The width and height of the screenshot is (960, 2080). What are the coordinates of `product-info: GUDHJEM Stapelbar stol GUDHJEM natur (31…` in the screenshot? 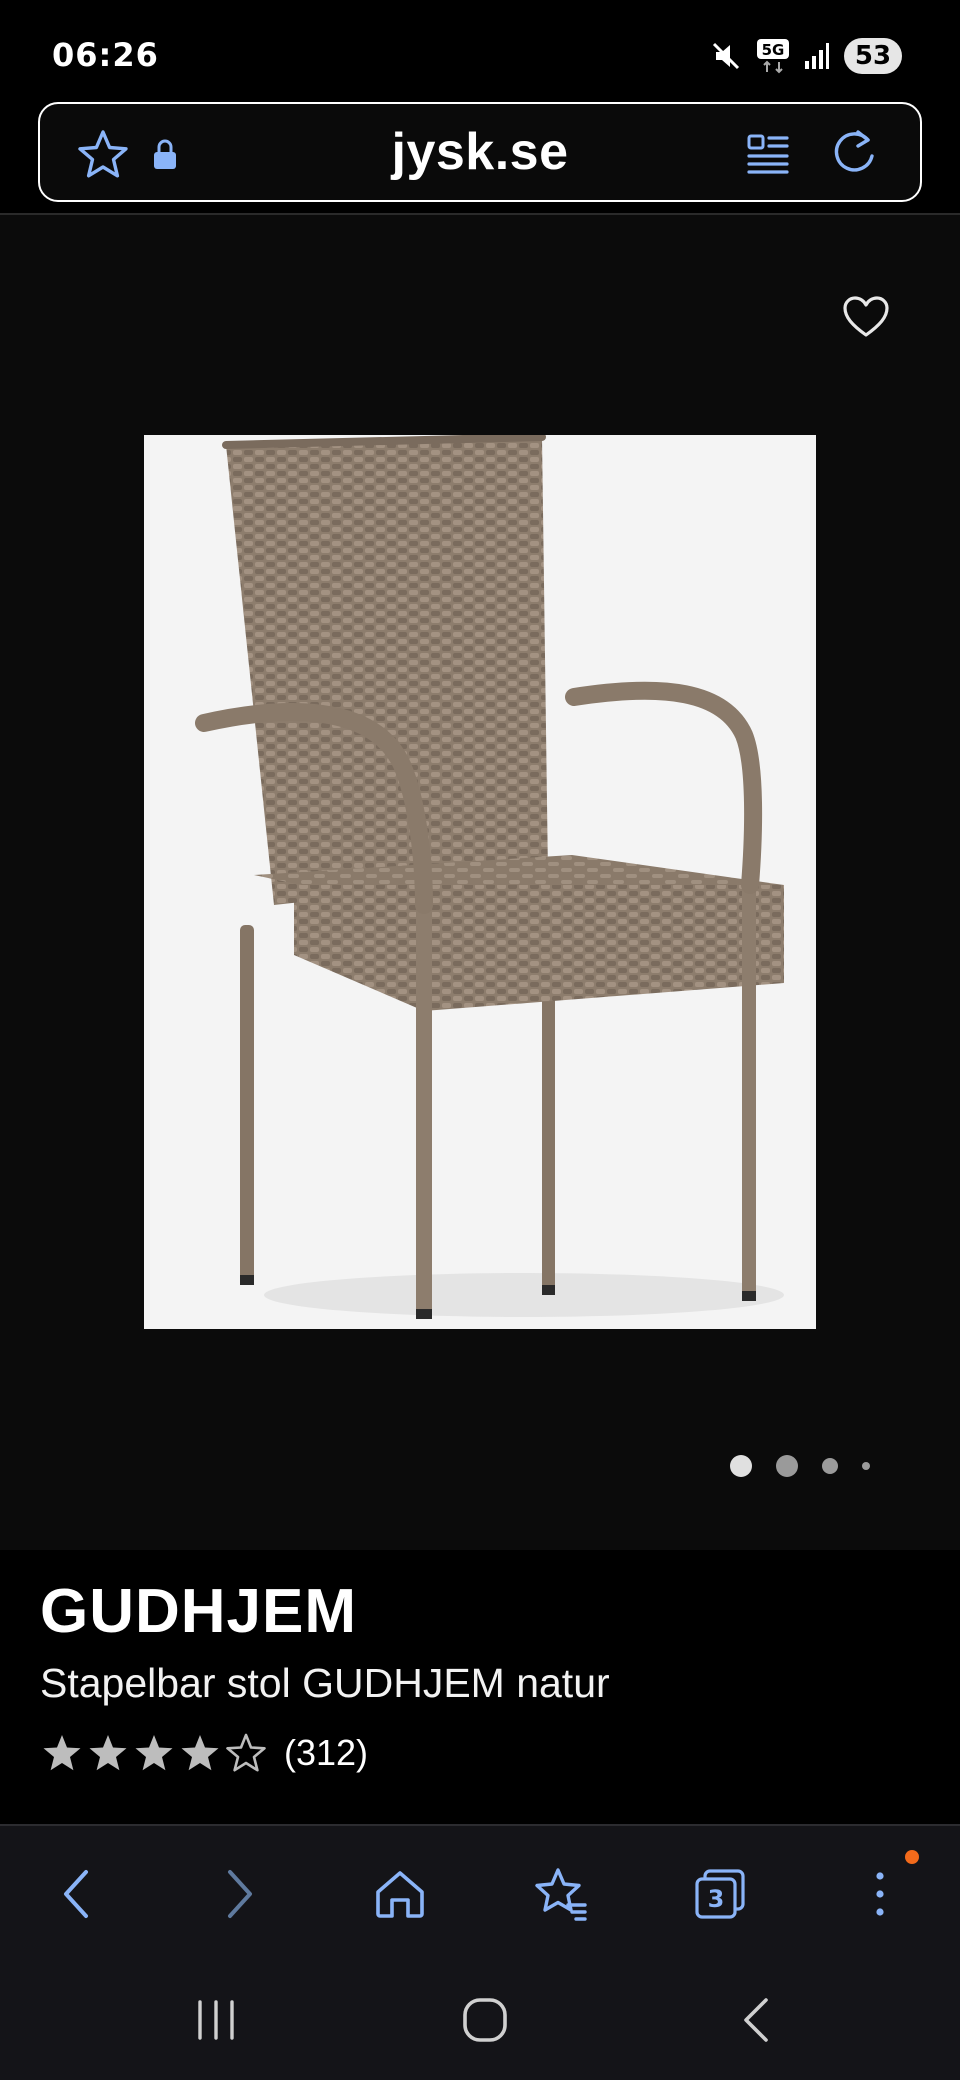 It's located at (480, 1687).